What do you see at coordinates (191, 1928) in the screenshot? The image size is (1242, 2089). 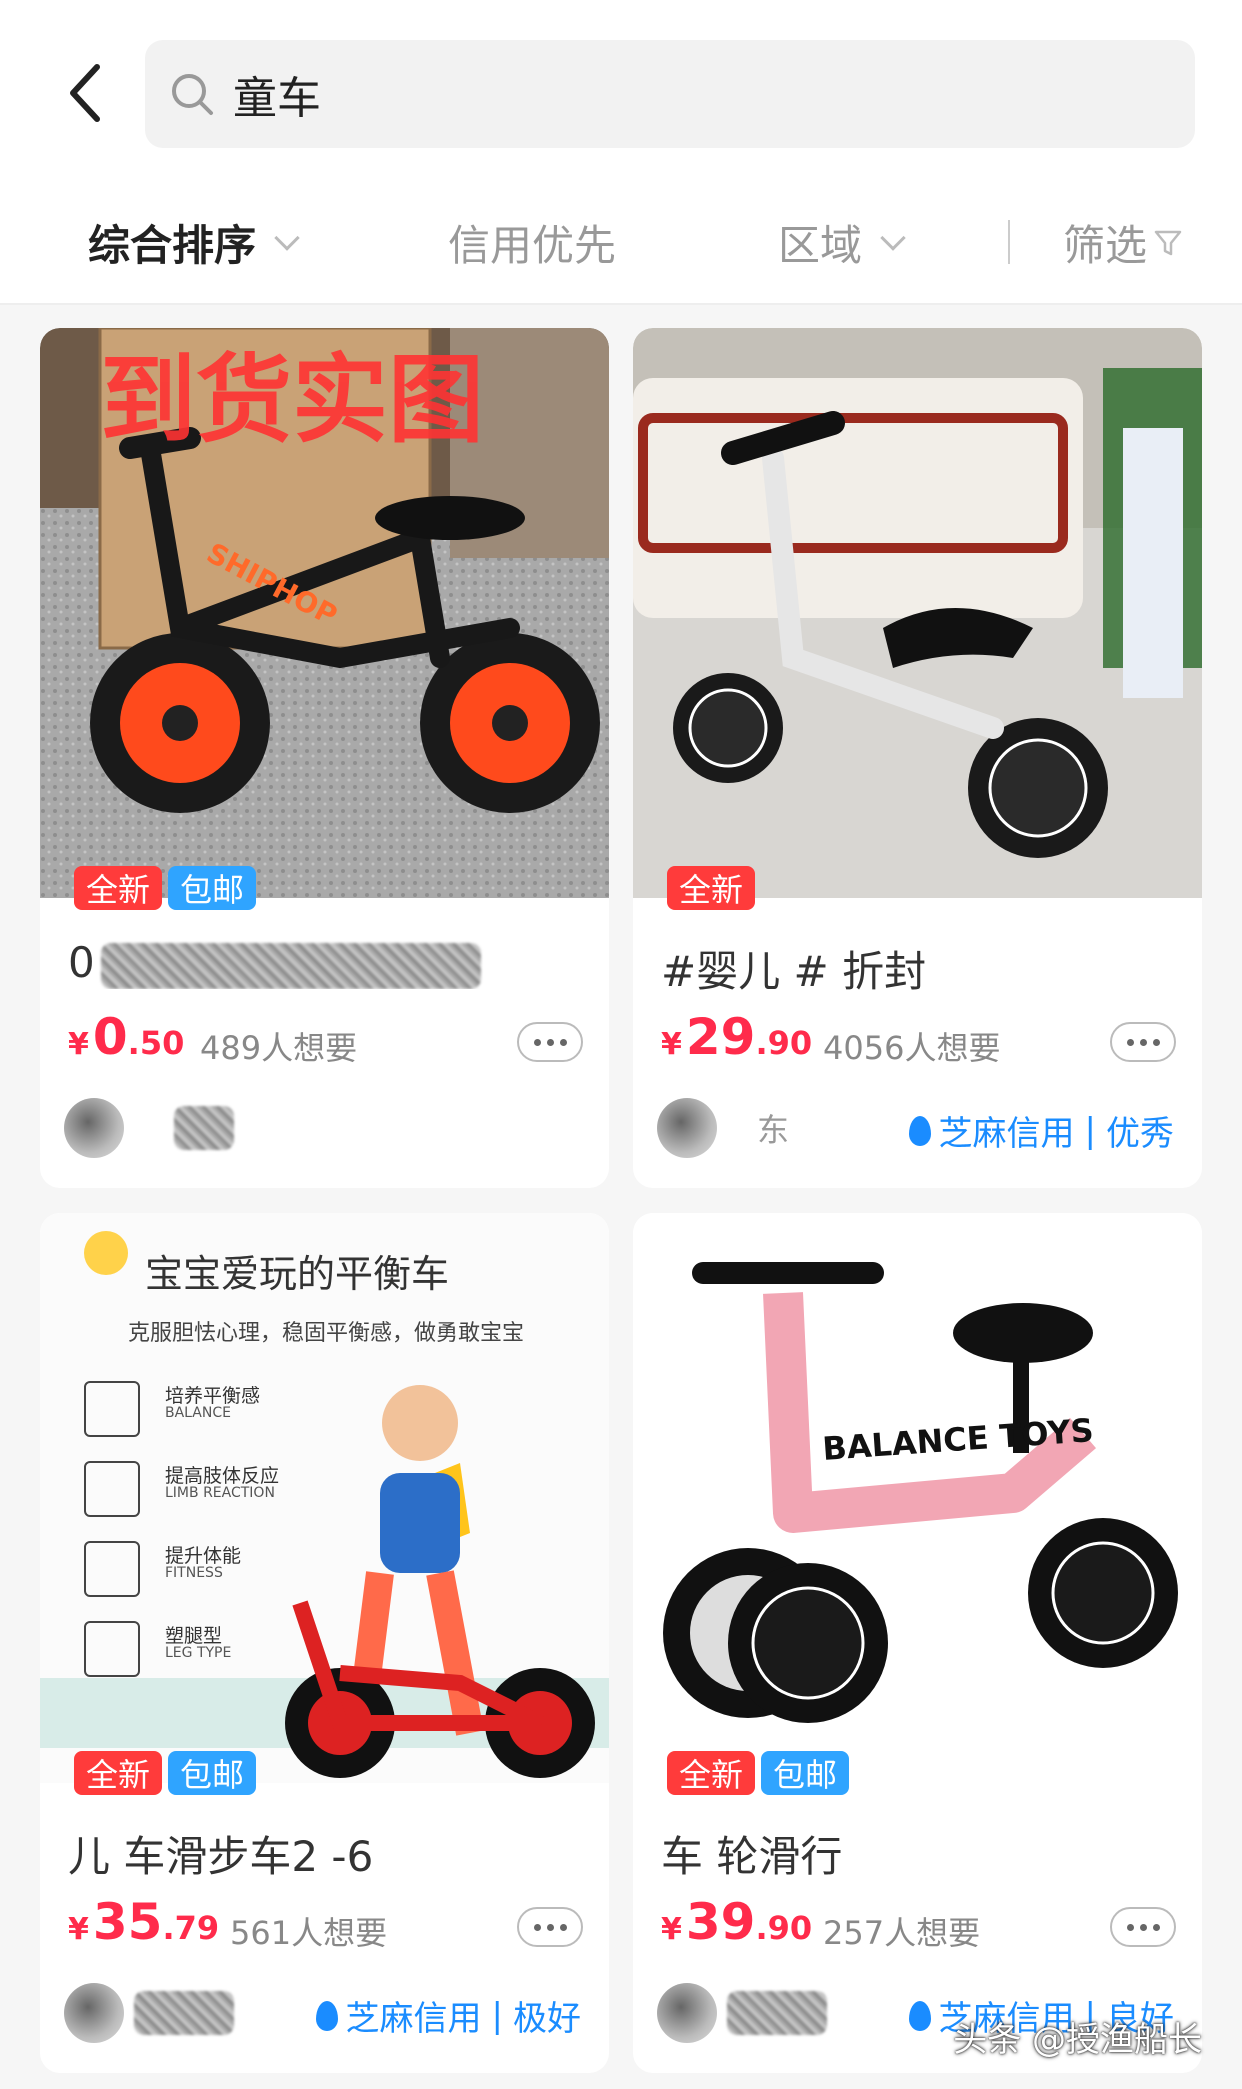 I see `price-decimal: .79` at bounding box center [191, 1928].